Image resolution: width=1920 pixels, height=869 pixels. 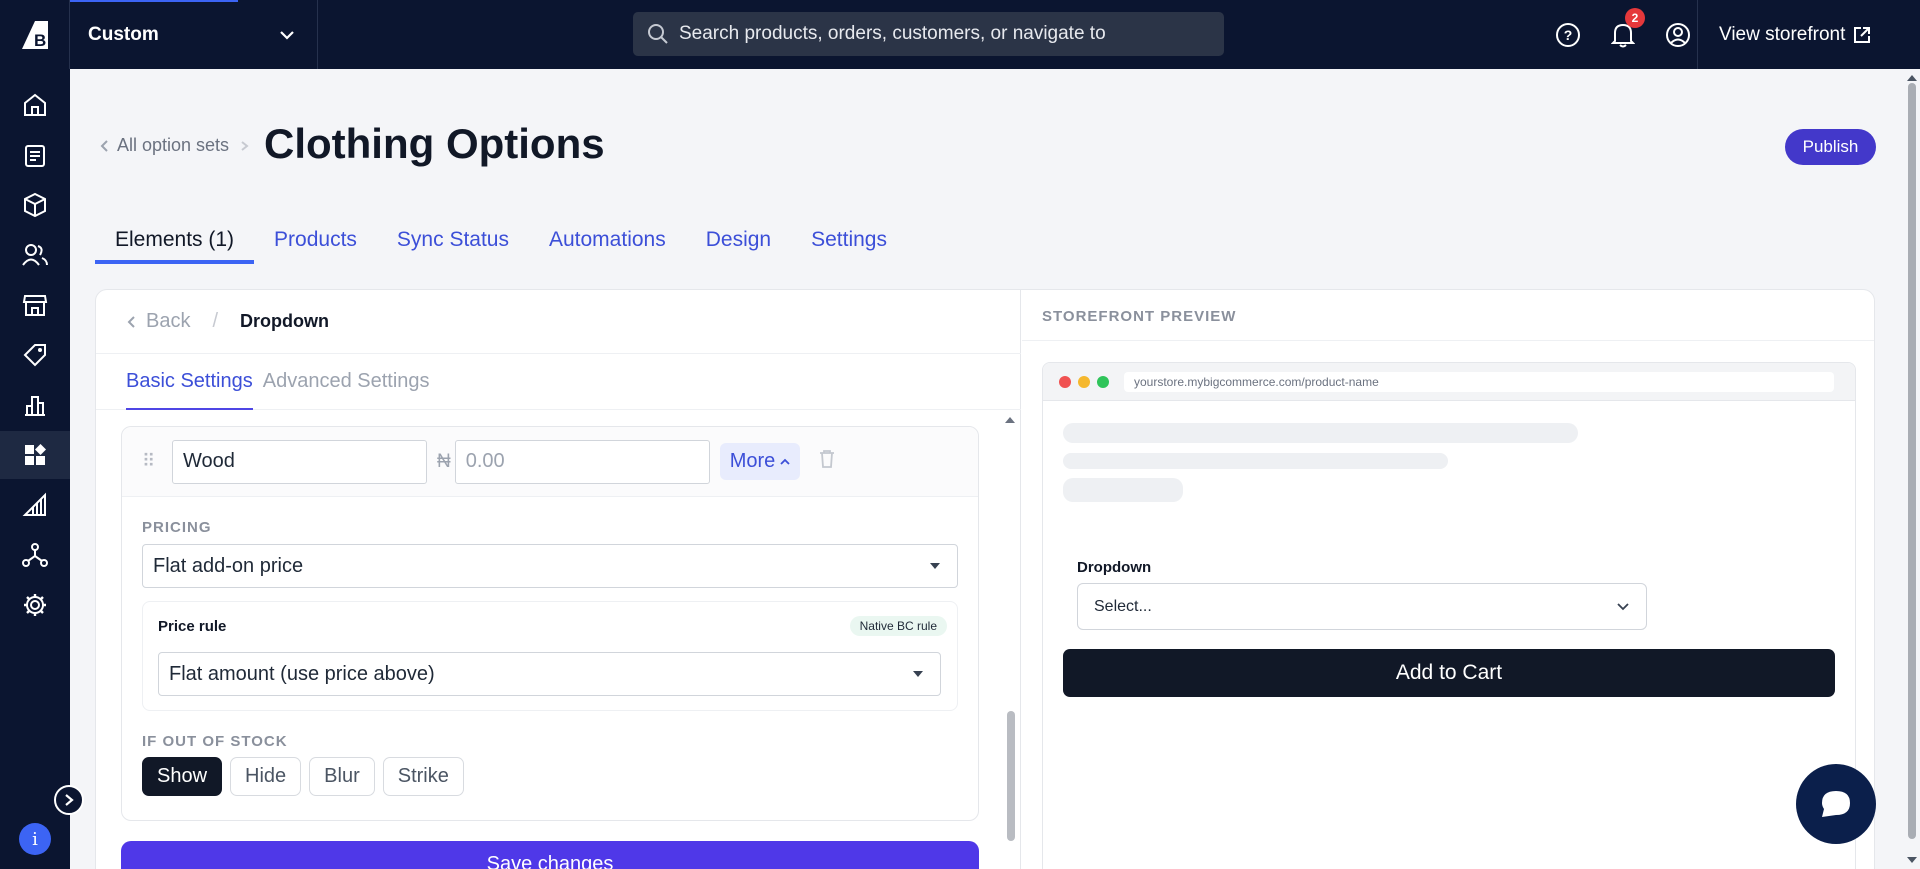 What do you see at coordinates (550, 566) in the screenshot?
I see `pricing-select: Flat add-on price` at bounding box center [550, 566].